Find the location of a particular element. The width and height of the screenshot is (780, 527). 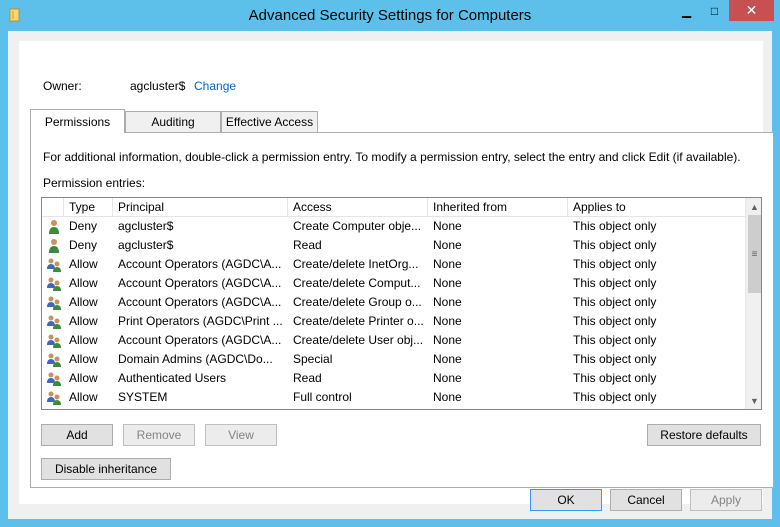

minimize-icon: ▁ is located at coordinates (686, 10).